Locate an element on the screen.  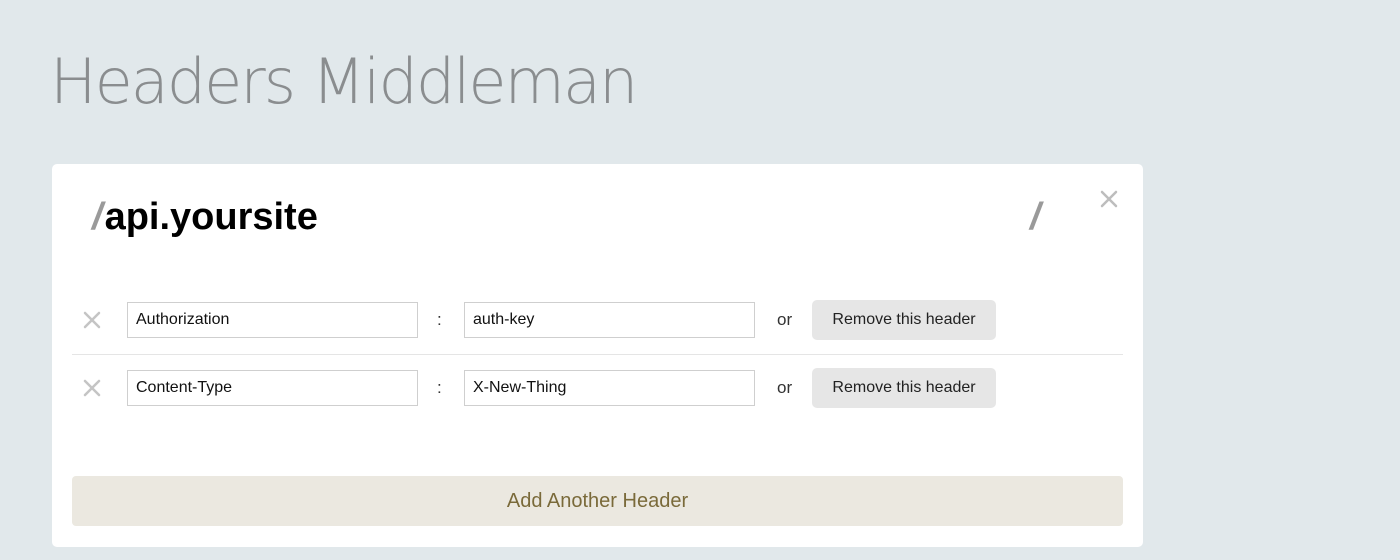
route-title: /api.yoursite is located at coordinates (205, 217).